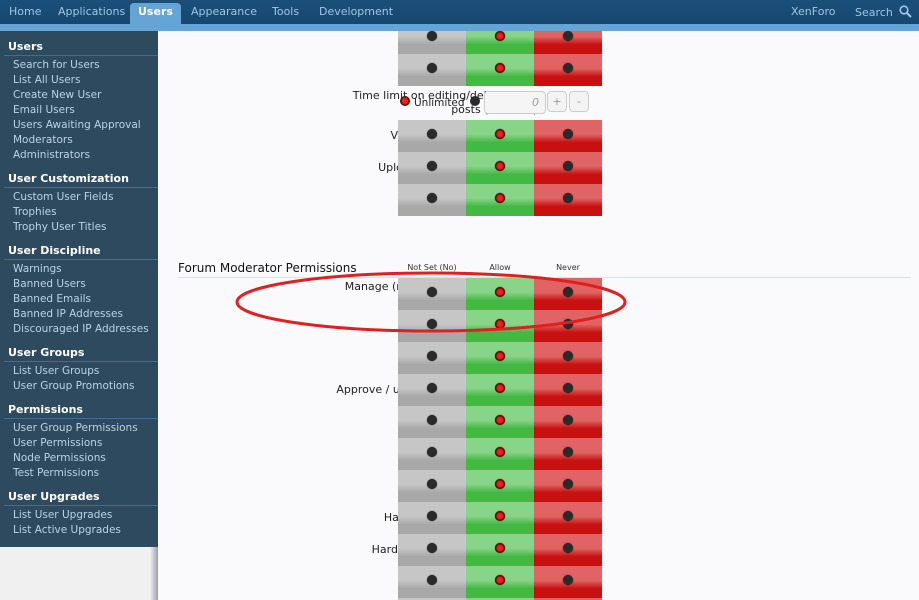 Image resolution: width=919 pixels, height=600 pixels. I want to click on permission-row: Approve / unapprove threads / posts:, so click(538, 390).